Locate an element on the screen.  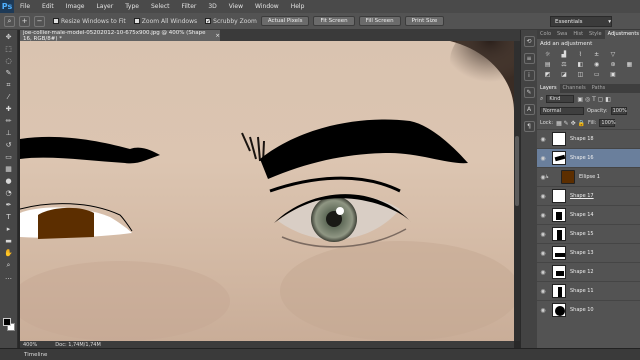
menu-filter: Filter is located at coordinates (189, 6).